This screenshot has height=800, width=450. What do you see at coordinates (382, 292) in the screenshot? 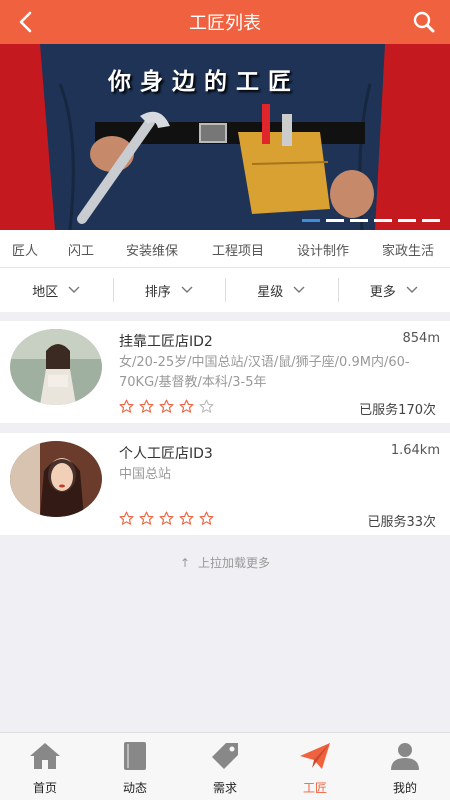
I see `filter-label: 更多` at bounding box center [382, 292].